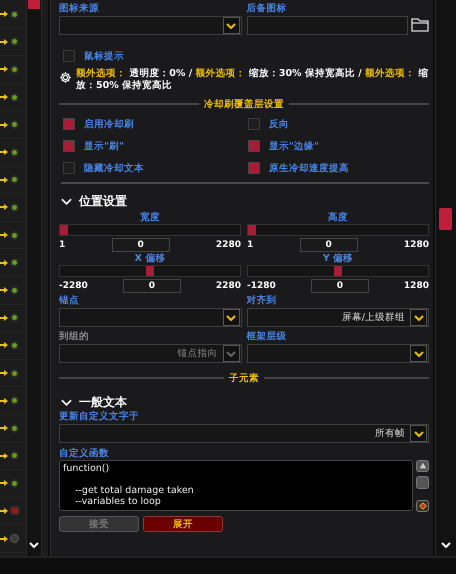 Image resolution: width=456 pixels, height=574 pixels. I want to click on slider-label: X 偏移, so click(150, 259).